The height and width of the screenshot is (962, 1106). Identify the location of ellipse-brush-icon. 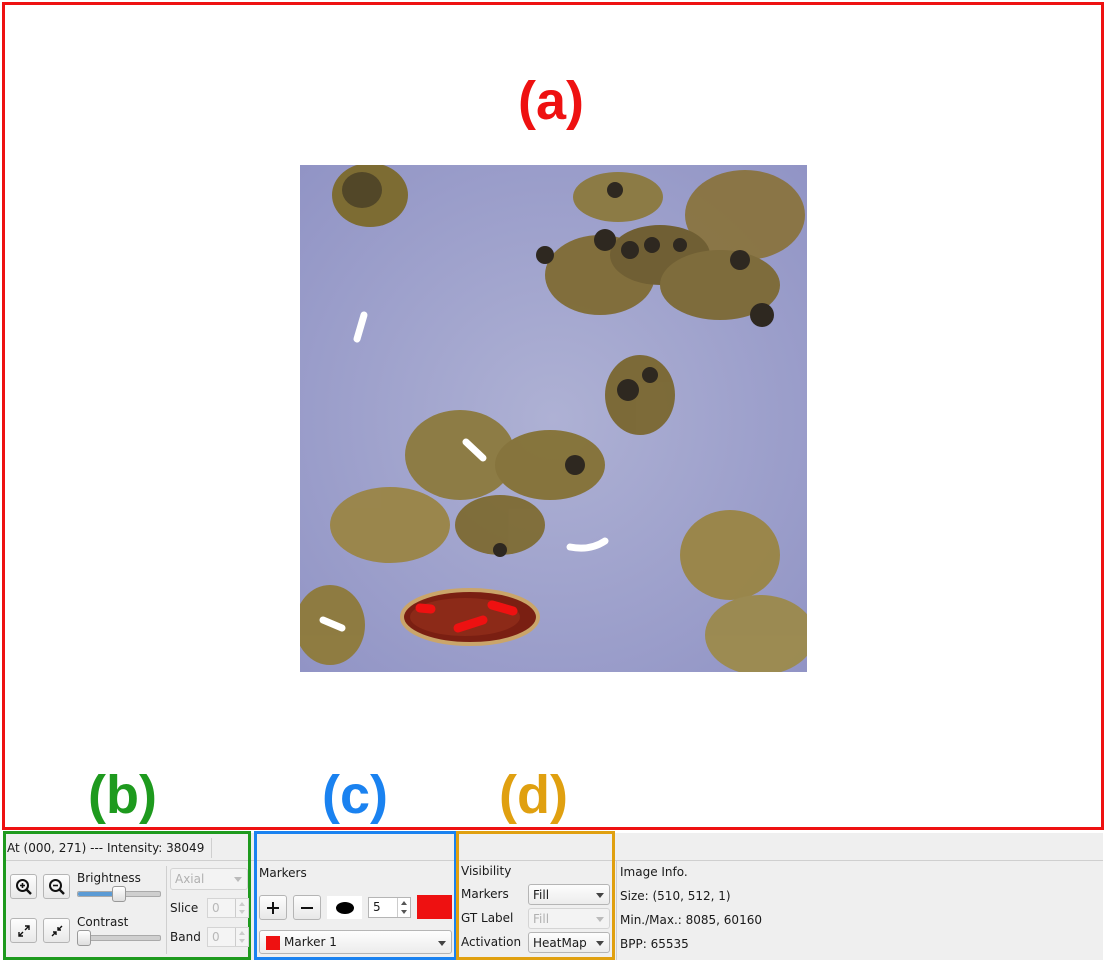
(344, 907).